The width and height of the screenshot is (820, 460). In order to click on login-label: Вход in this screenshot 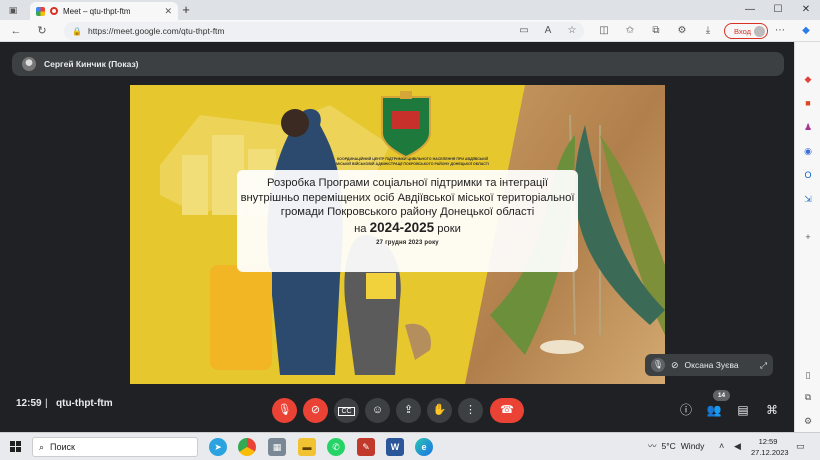, I will do `click(742, 31)`.